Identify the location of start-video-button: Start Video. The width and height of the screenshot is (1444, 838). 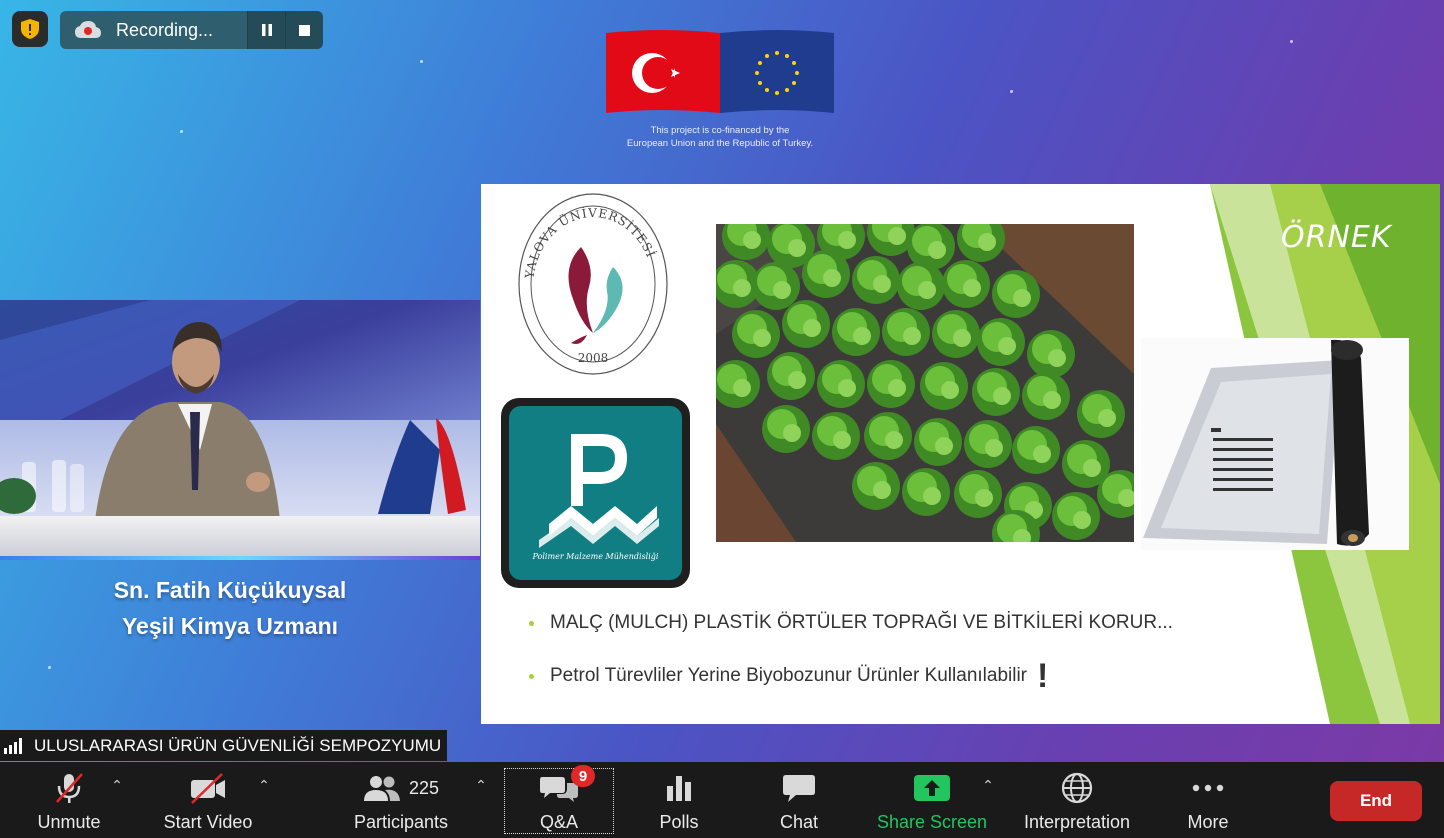
(208, 800).